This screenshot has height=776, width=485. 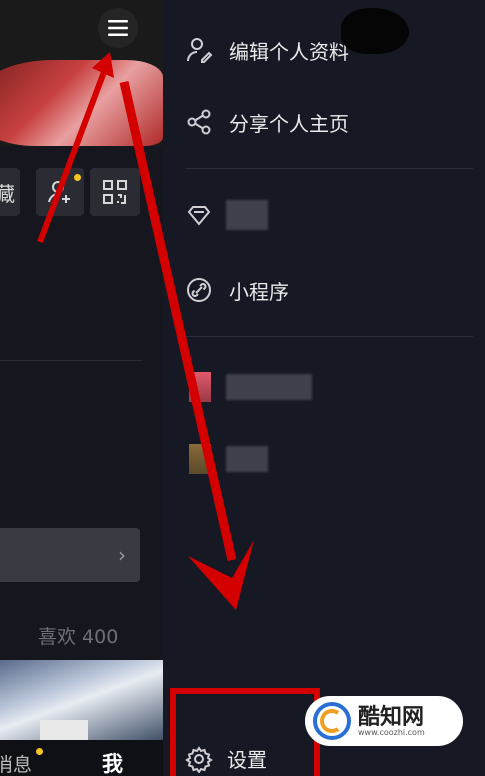 I want to click on qr-code-button, so click(x=115, y=192).